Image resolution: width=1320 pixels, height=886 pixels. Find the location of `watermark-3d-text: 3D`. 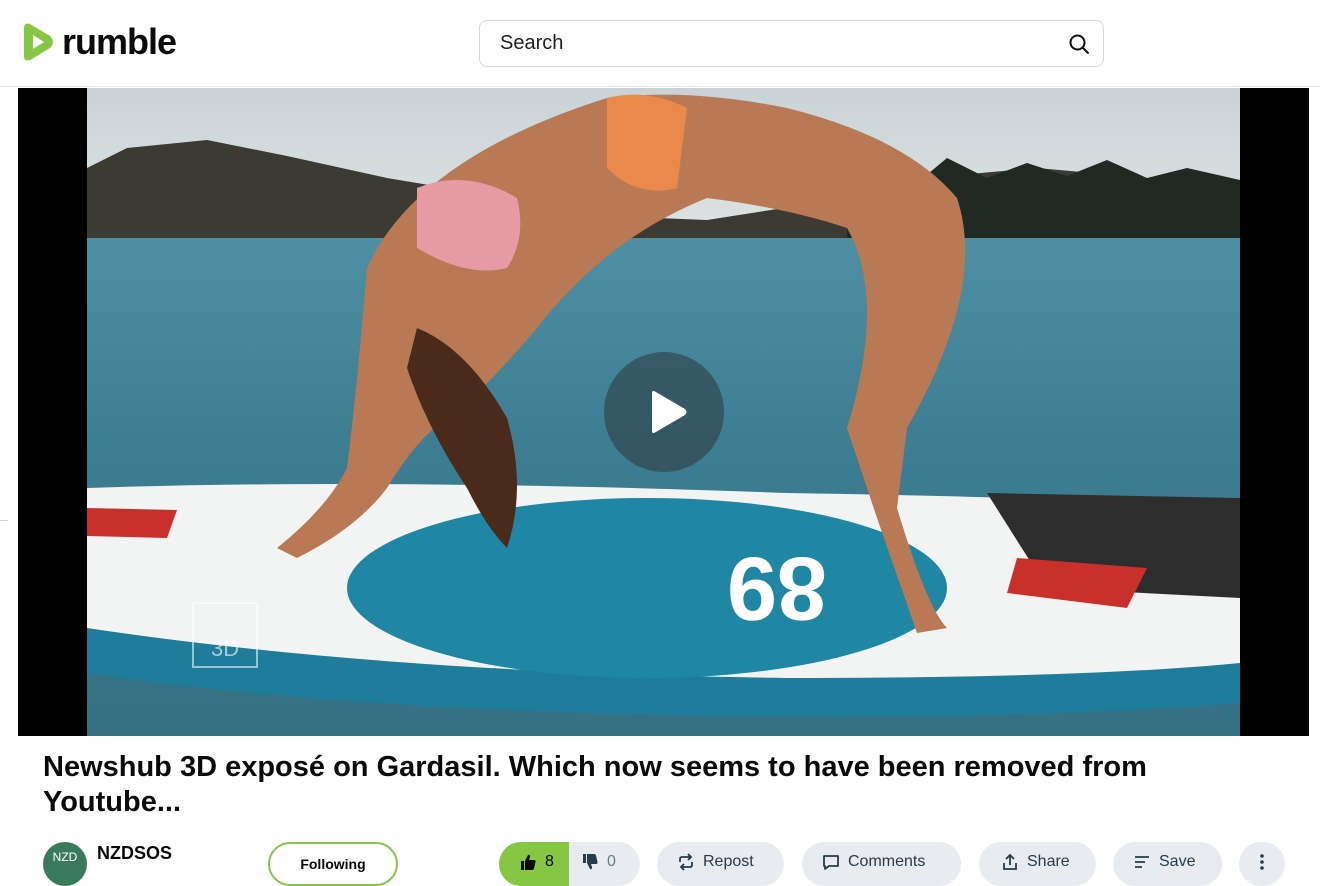

watermark-3d-text: 3D is located at coordinates (225, 648).